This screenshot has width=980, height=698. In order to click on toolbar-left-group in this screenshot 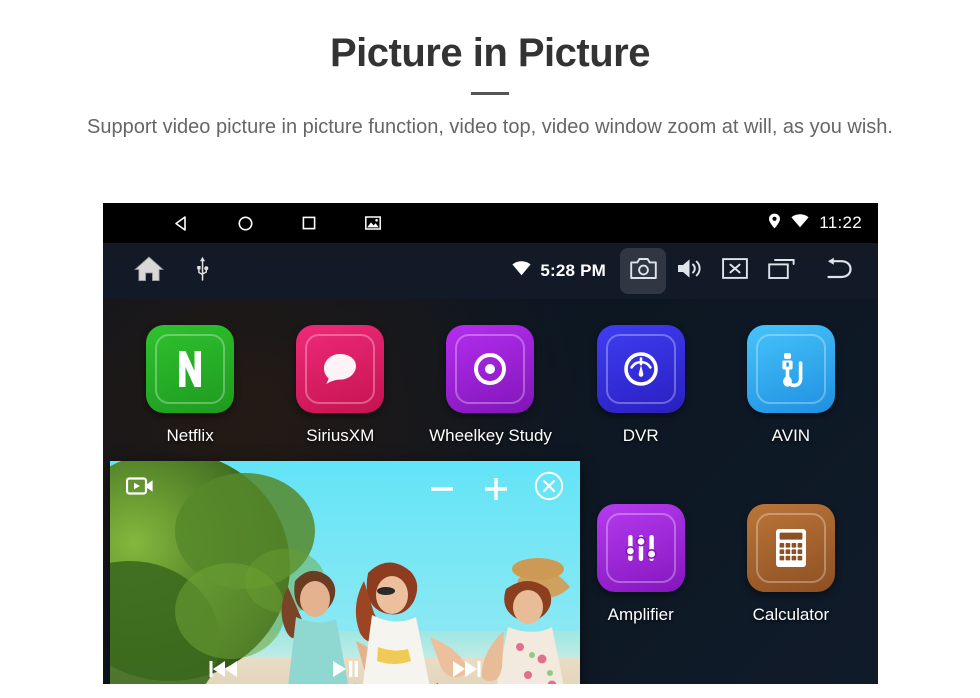, I will do `click(171, 271)`.